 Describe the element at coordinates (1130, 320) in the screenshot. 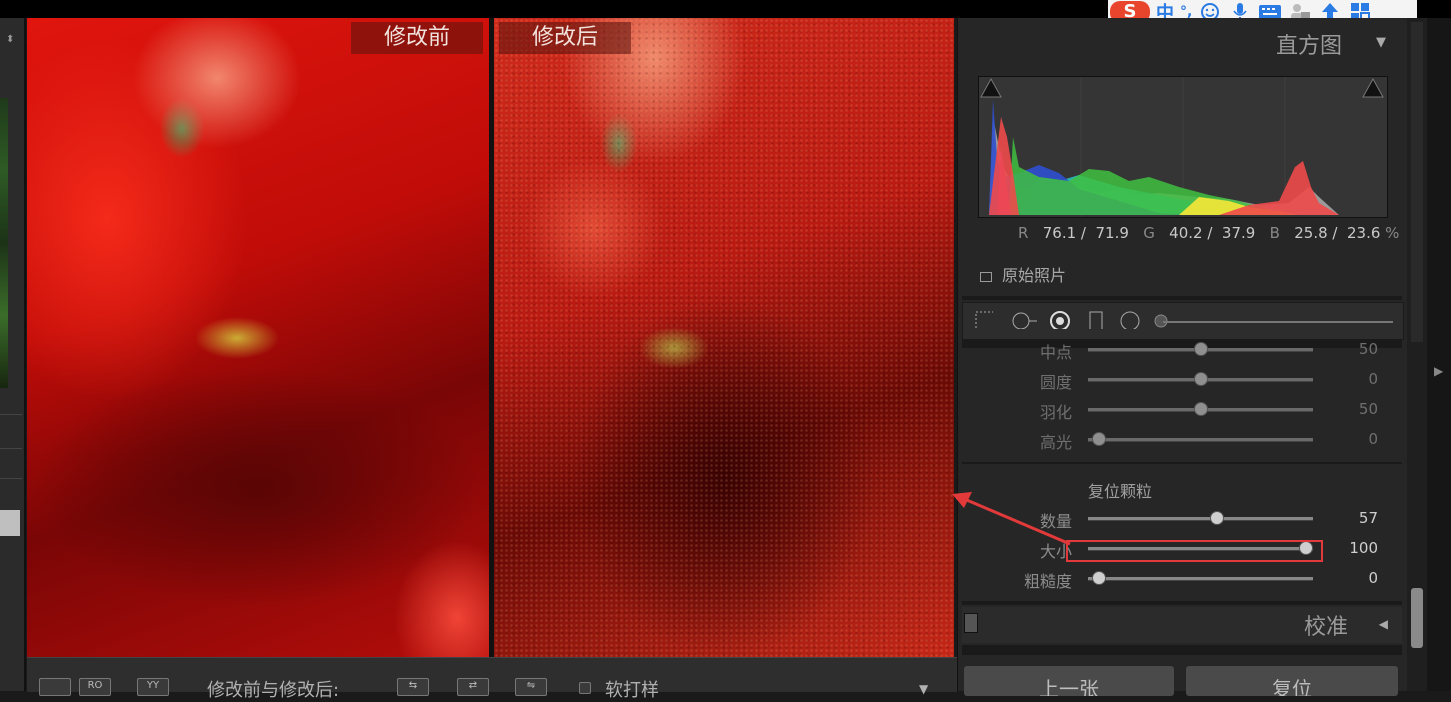

I see `radial-filter-icon` at that location.